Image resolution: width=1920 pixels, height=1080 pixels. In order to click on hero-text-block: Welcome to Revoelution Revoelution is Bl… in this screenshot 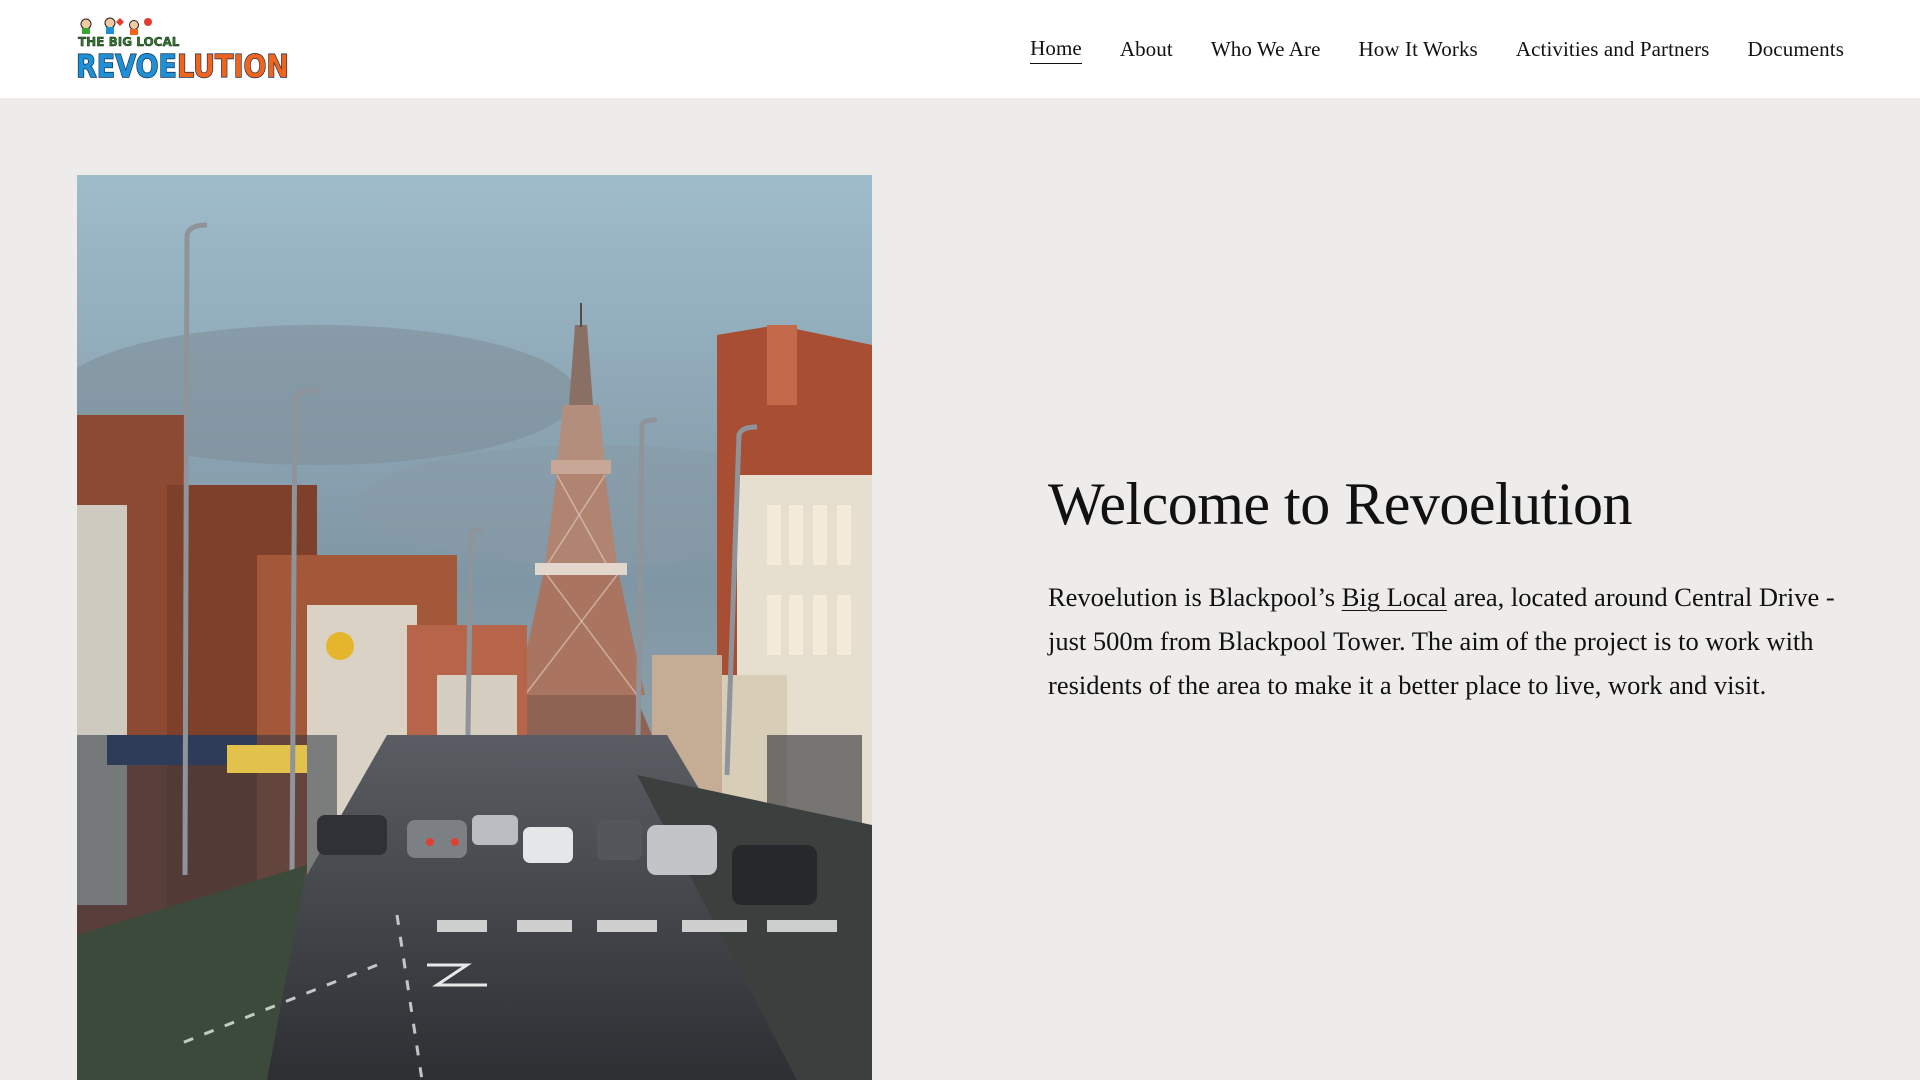, I will do `click(1448, 588)`.